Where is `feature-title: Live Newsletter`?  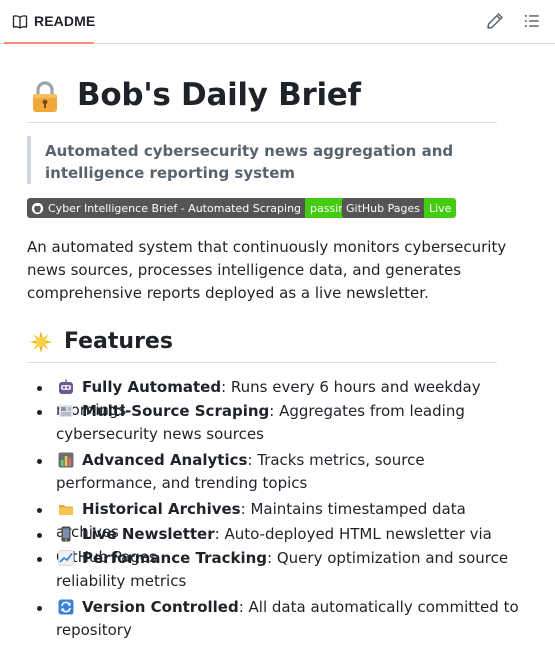 feature-title: Live Newsletter is located at coordinates (148, 534).